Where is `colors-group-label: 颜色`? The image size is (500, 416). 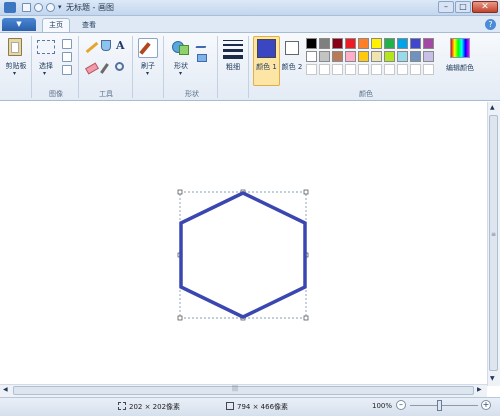 colors-group-label: 颜色 is located at coordinates (366, 94).